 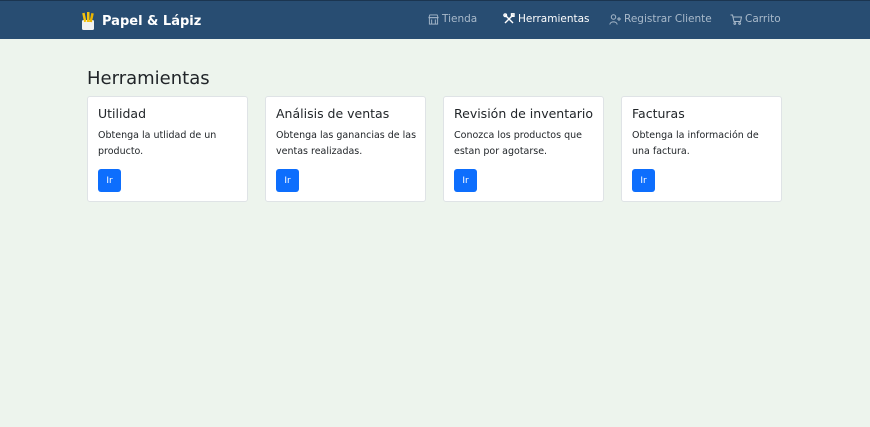 What do you see at coordinates (763, 19) in the screenshot?
I see `nav-label-carrito: Carrito` at bounding box center [763, 19].